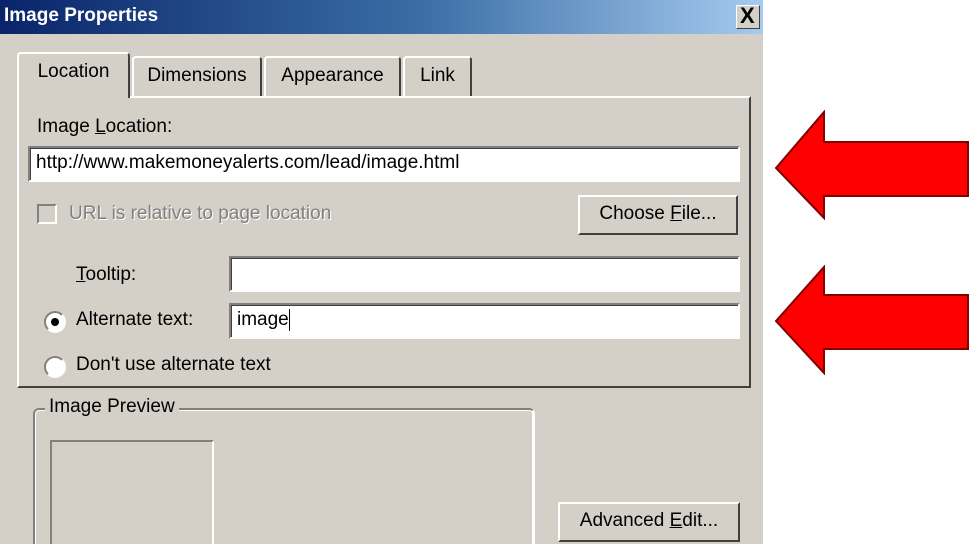 This screenshot has height=544, width=974. I want to click on image-preview-area, so click(132, 492).